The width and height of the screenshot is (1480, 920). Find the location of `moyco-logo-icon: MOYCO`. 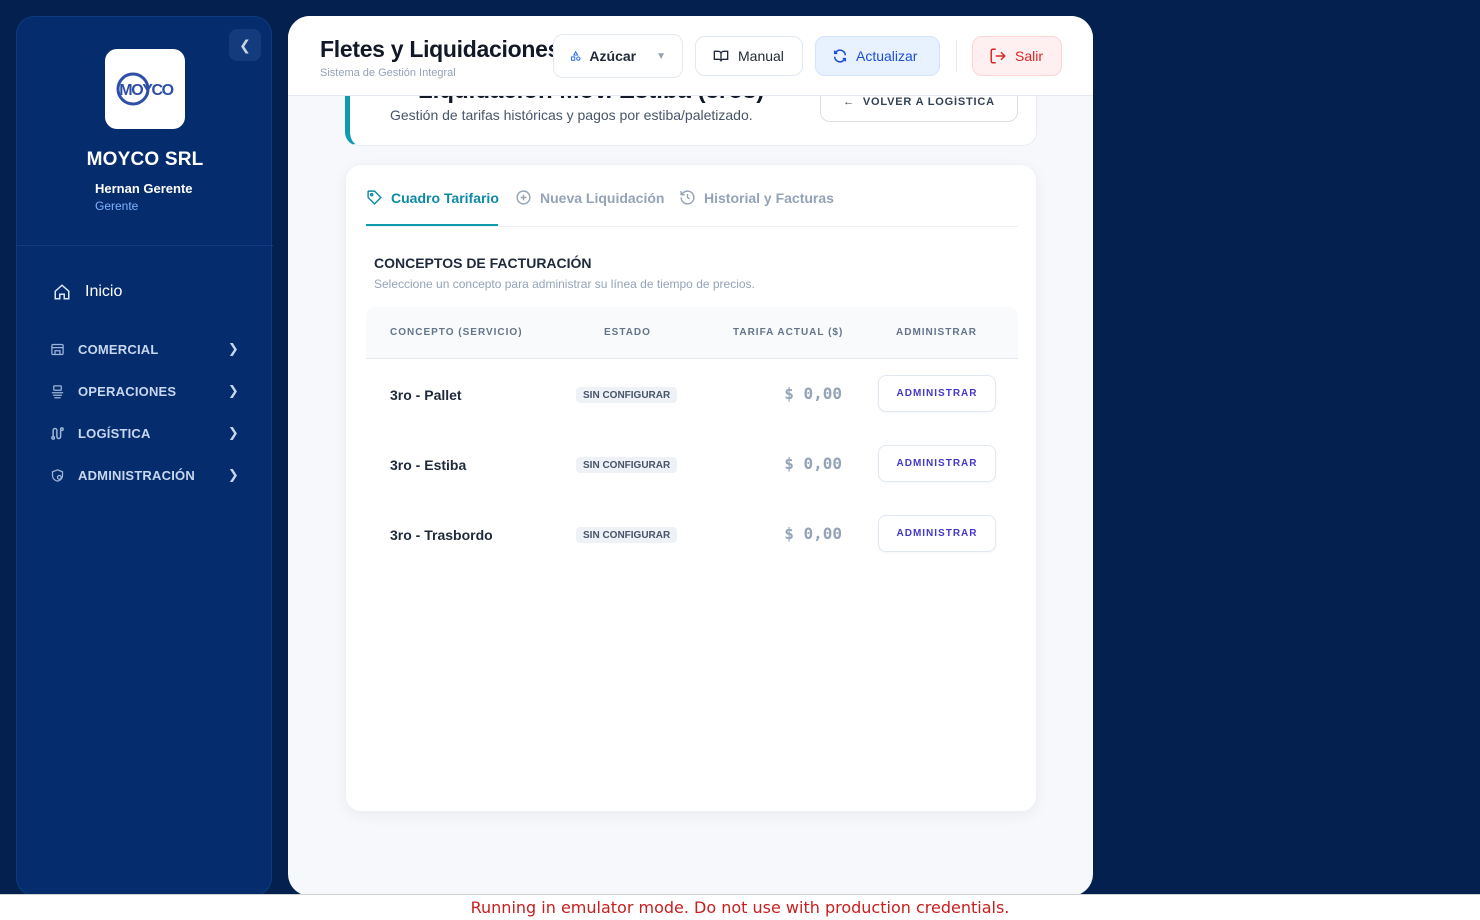

moyco-logo-icon: MOYCO is located at coordinates (145, 89).